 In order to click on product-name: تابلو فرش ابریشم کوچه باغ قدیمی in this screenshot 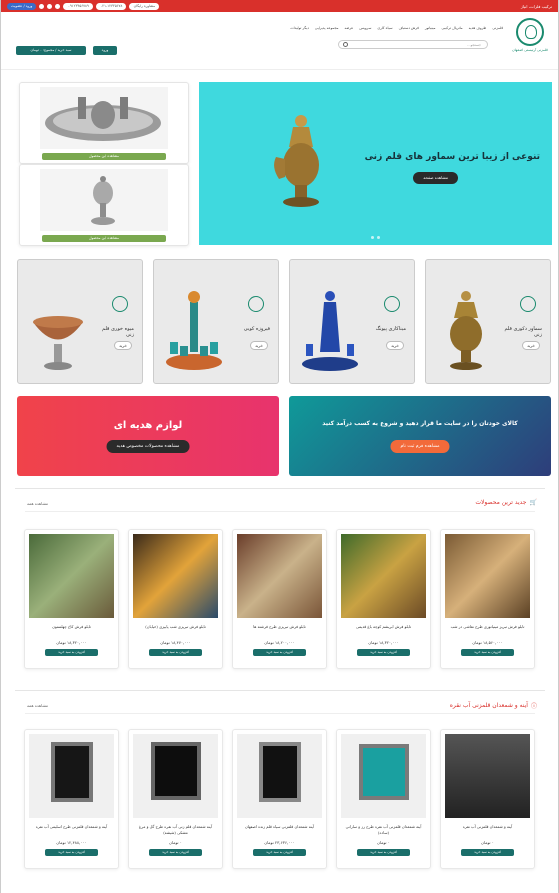, I will do `click(383, 626)`.